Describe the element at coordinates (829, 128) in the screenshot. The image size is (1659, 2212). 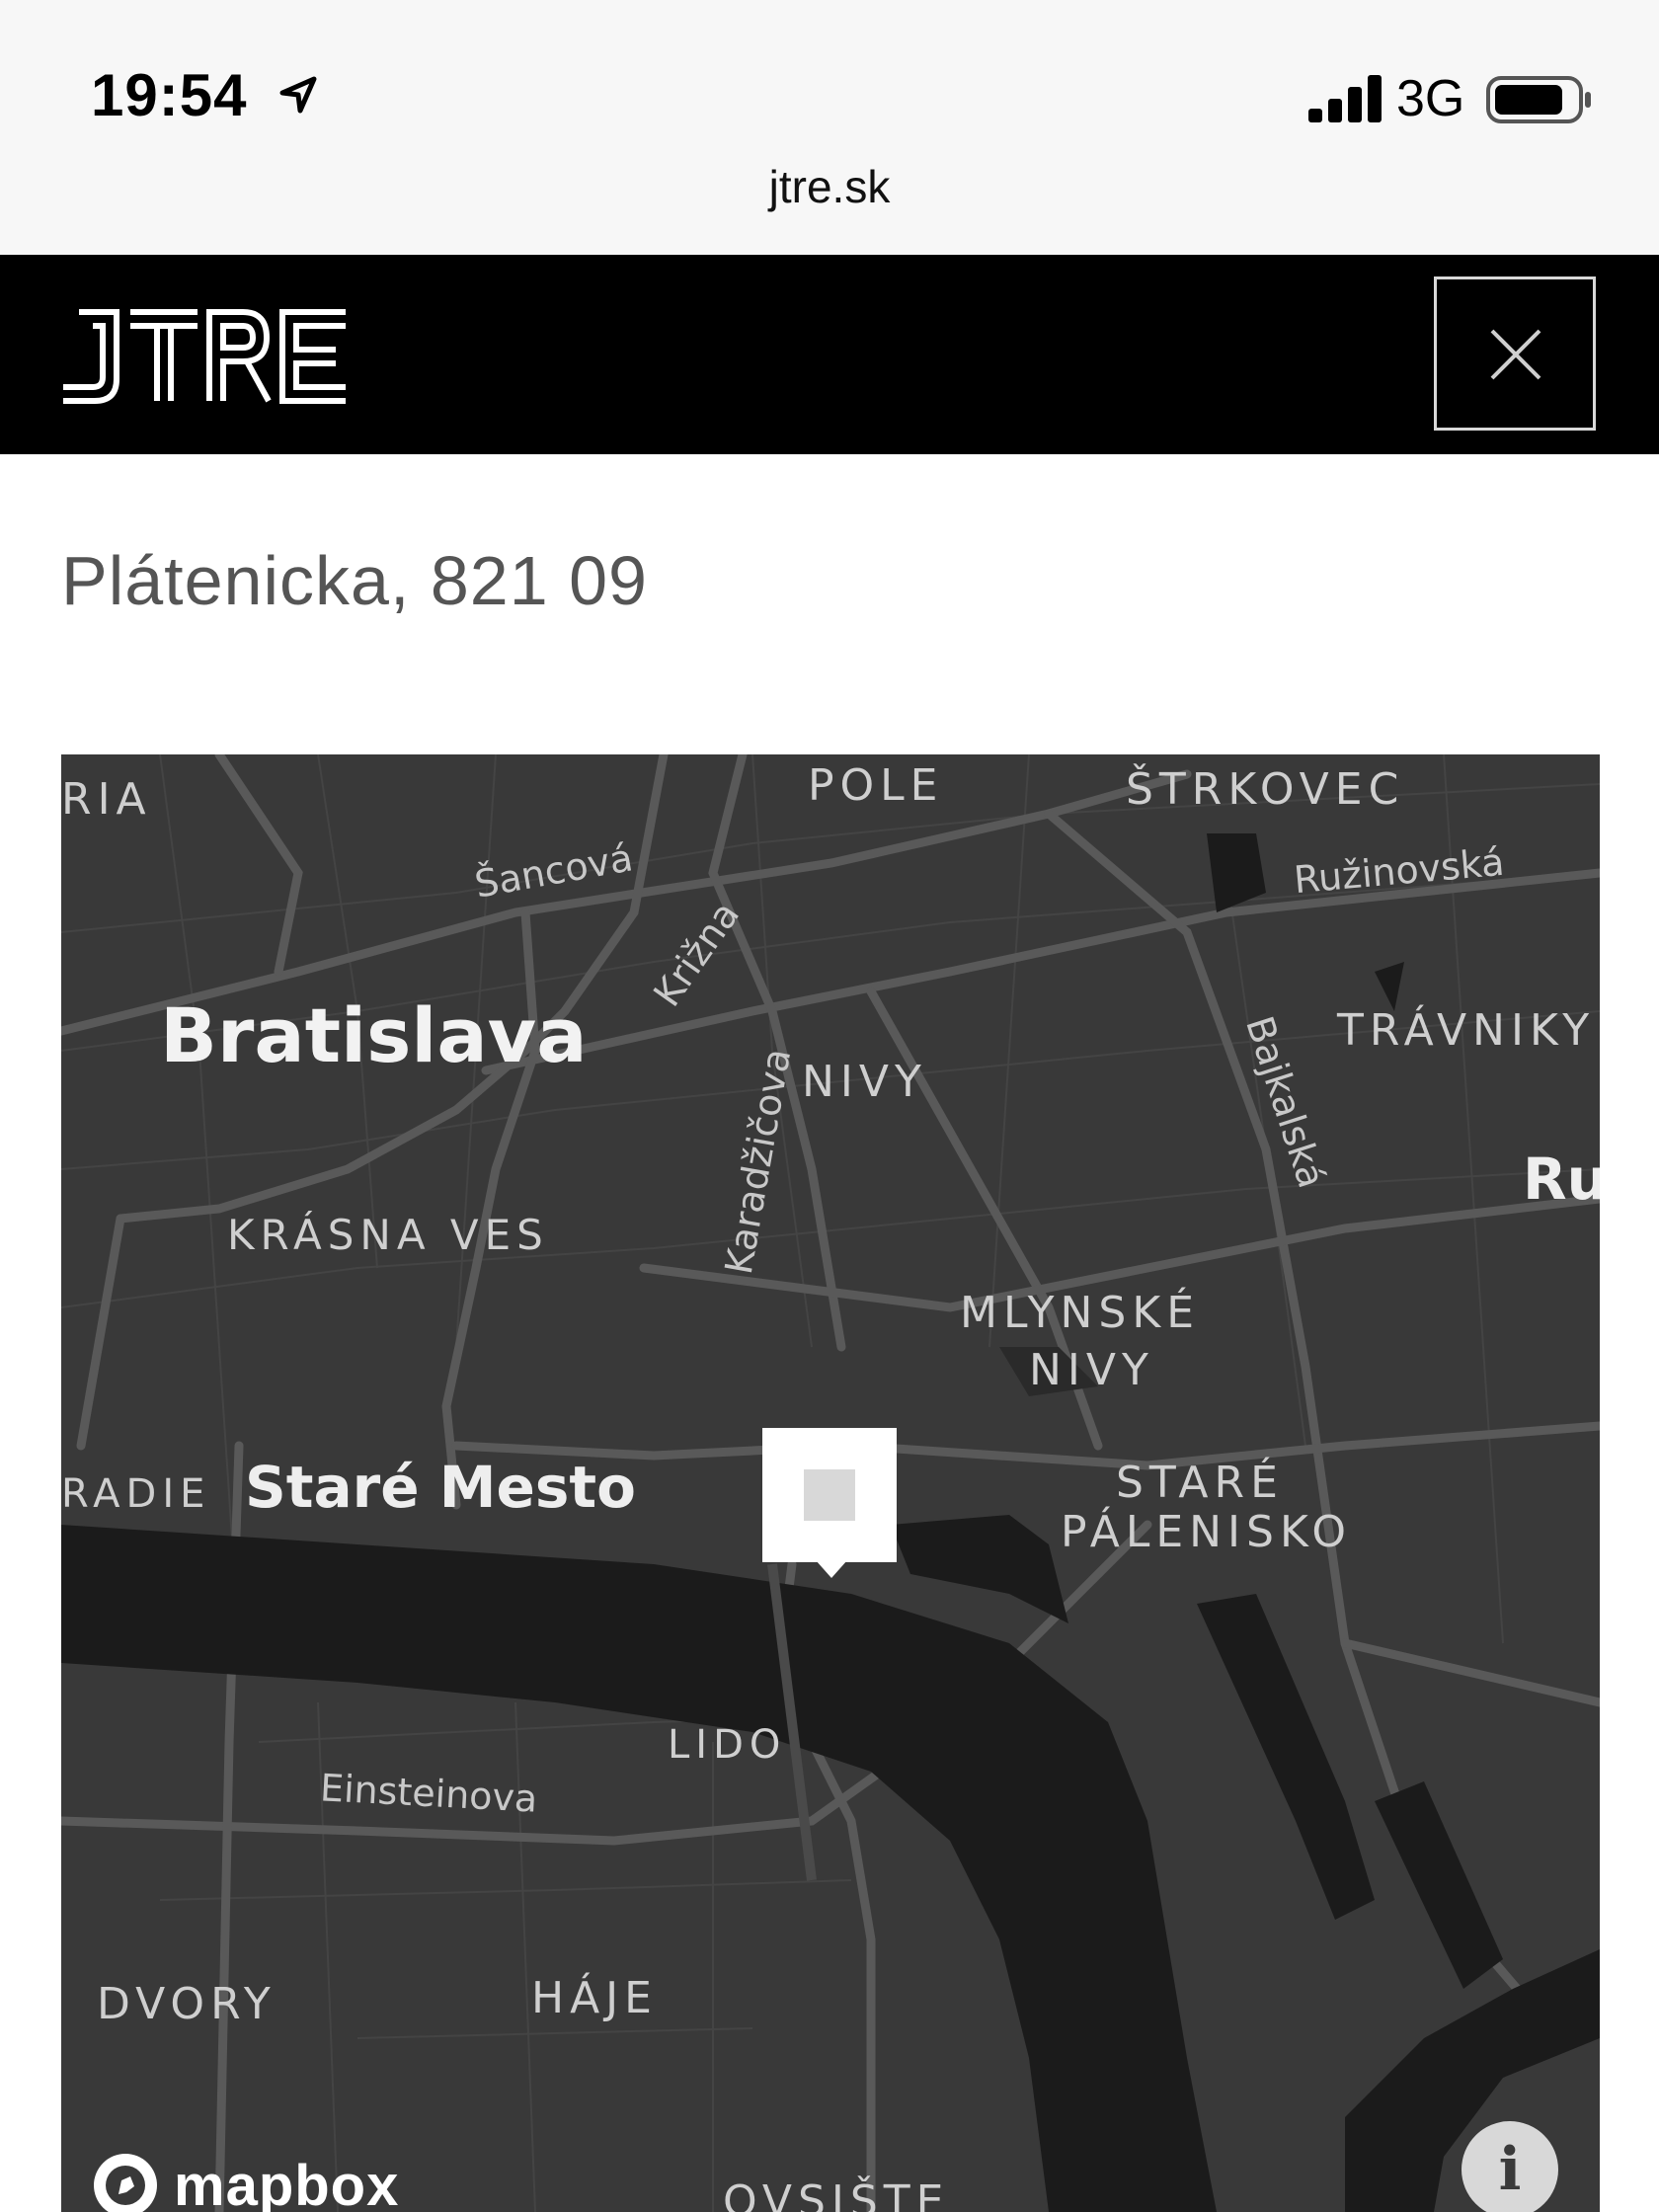
I see `status-bar: 19:54 3G jtre.sk` at that location.